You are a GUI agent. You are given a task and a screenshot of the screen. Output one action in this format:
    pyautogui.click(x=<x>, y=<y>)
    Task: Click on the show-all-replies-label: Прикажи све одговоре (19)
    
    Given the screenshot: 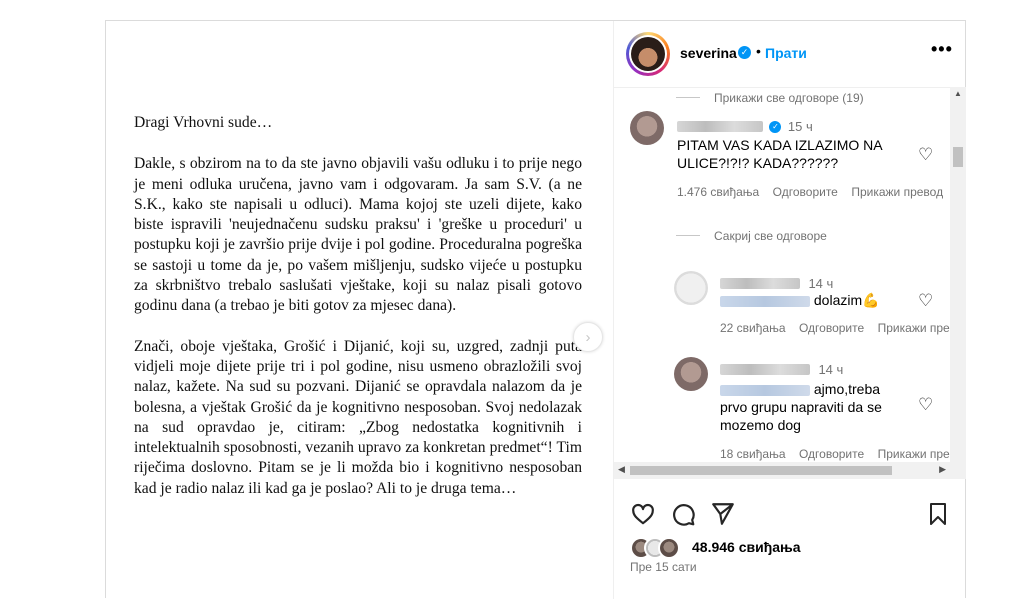 What is the action you would take?
    pyautogui.click(x=789, y=98)
    